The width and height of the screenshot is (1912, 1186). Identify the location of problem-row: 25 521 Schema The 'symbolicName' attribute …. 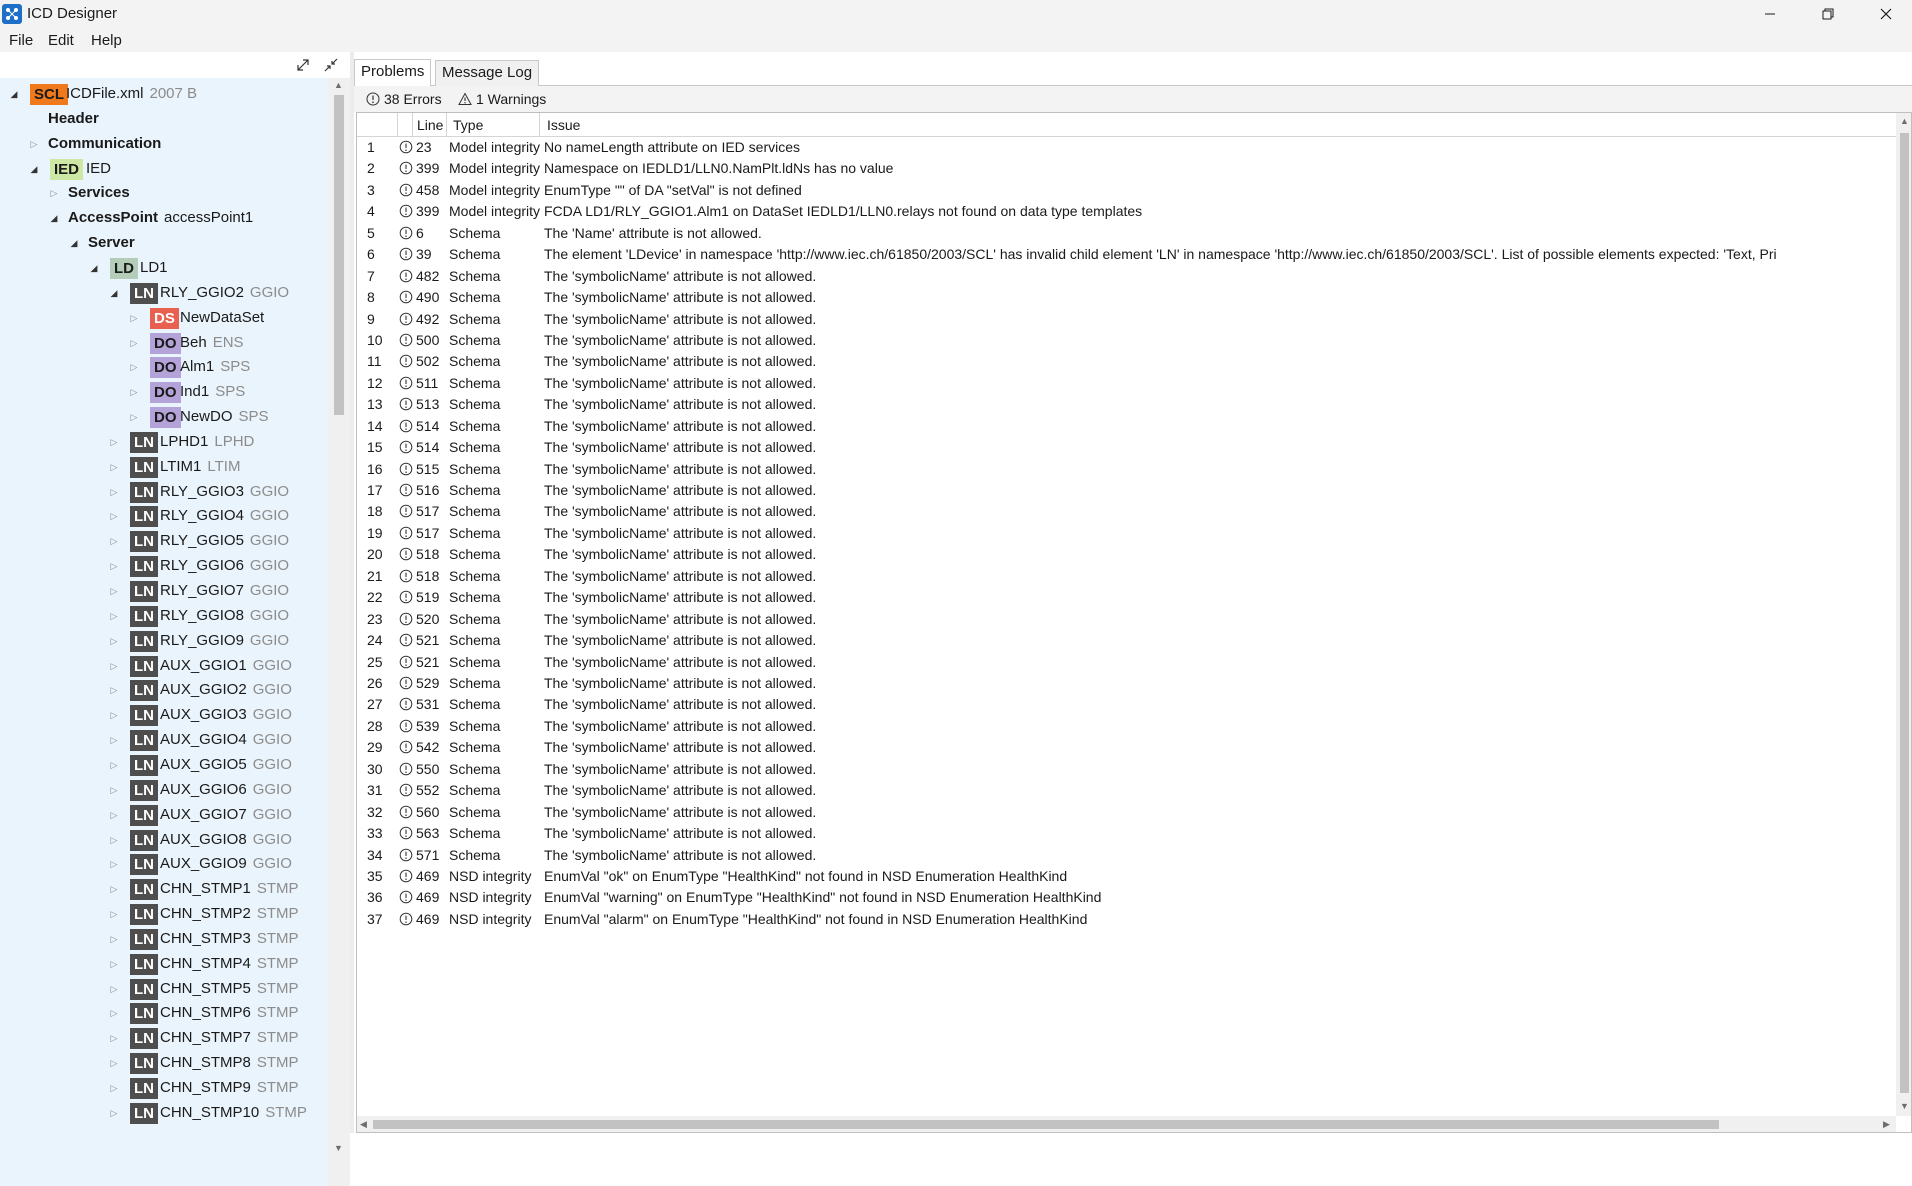
(1127, 662).